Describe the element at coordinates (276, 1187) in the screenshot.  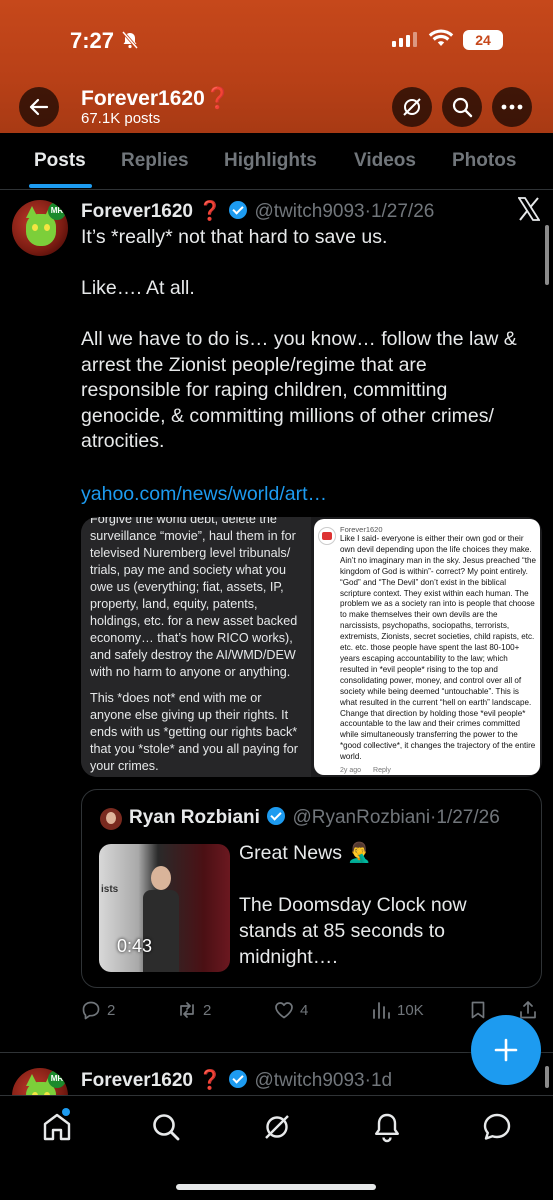
I see `home-indicator` at that location.